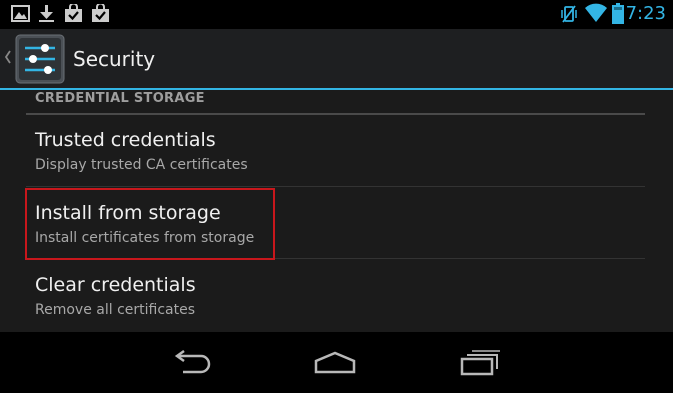  What do you see at coordinates (141, 165) in the screenshot?
I see `pref-summary: Display trusted CA certificates` at bounding box center [141, 165].